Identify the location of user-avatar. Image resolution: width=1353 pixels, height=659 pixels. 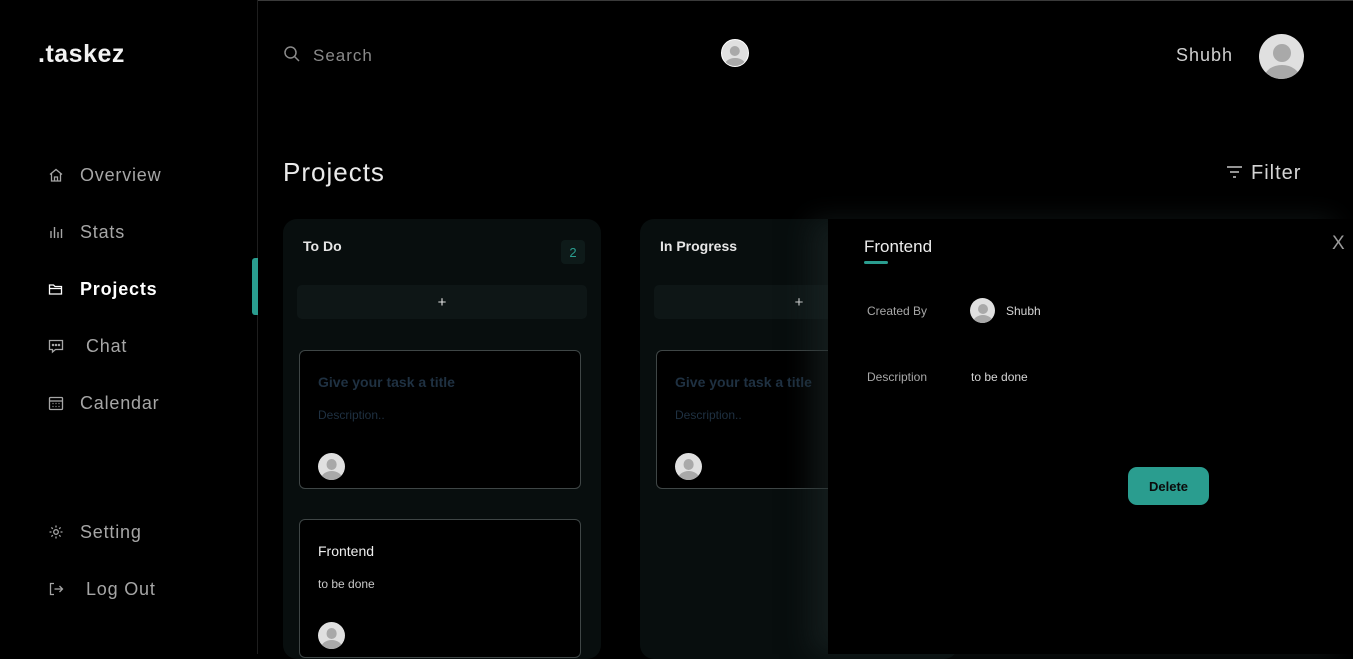
(1281, 56).